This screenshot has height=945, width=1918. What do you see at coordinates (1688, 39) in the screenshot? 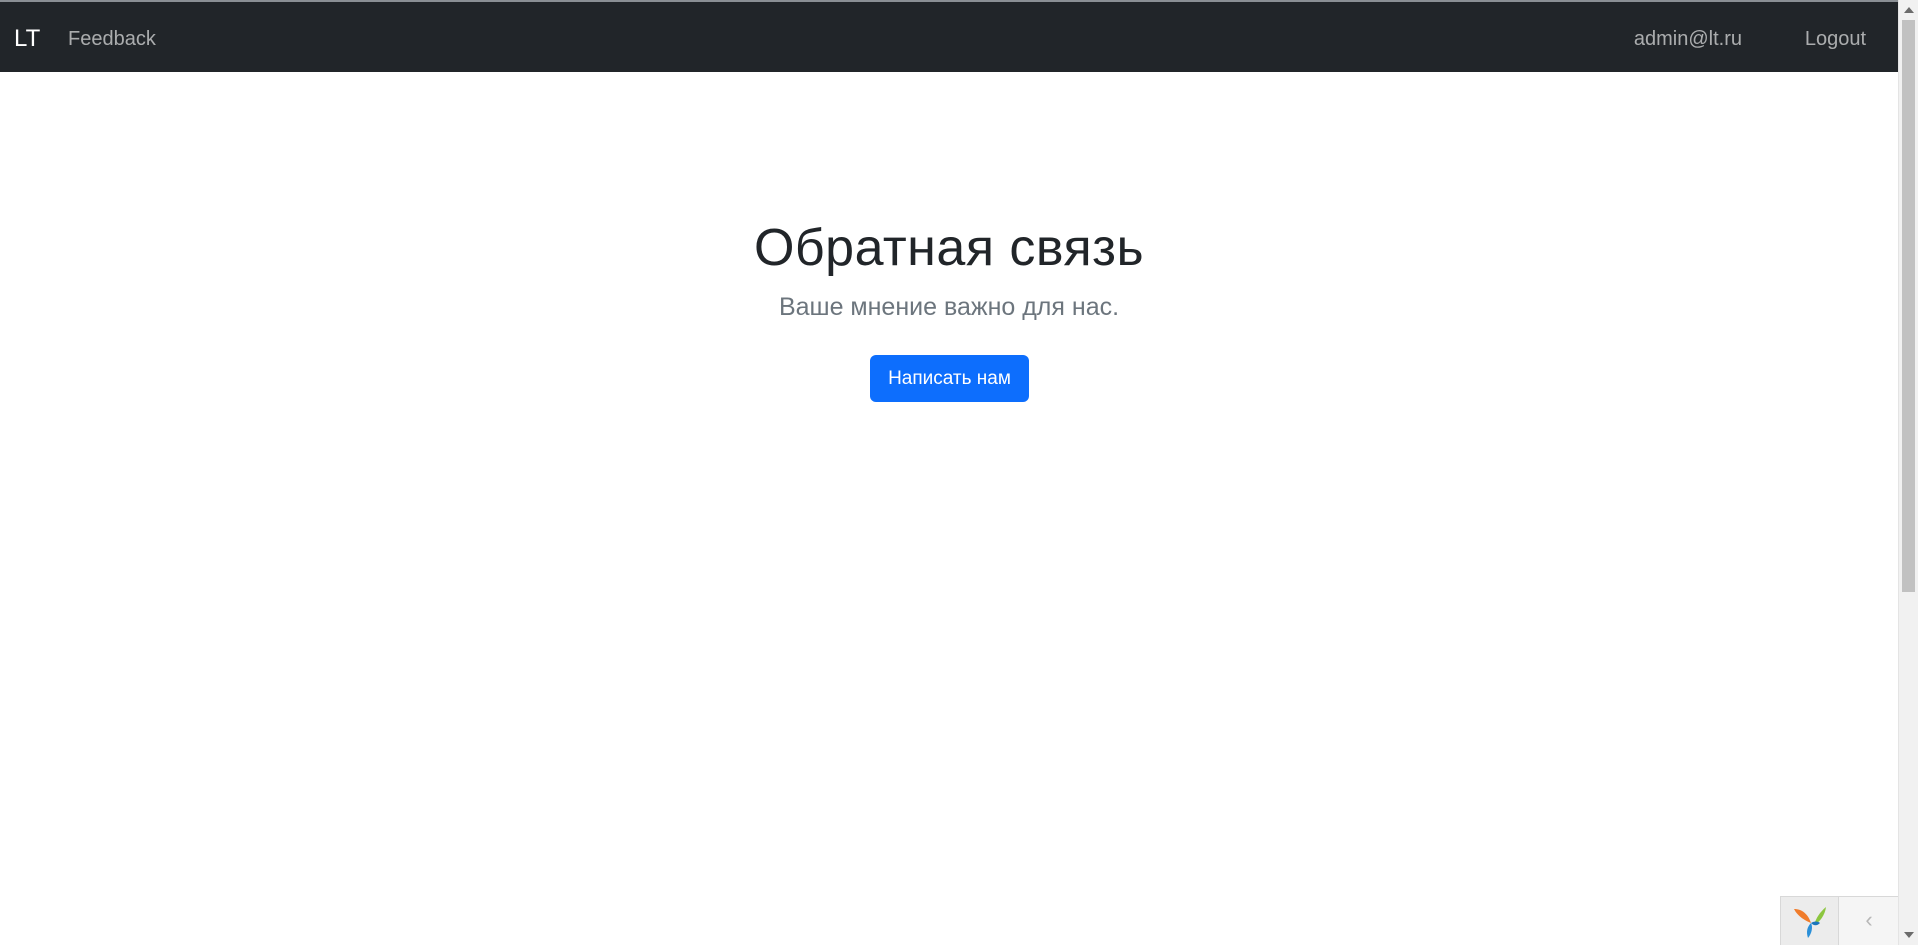
I see `nav-user-email-link: admin@lt.ru` at bounding box center [1688, 39].